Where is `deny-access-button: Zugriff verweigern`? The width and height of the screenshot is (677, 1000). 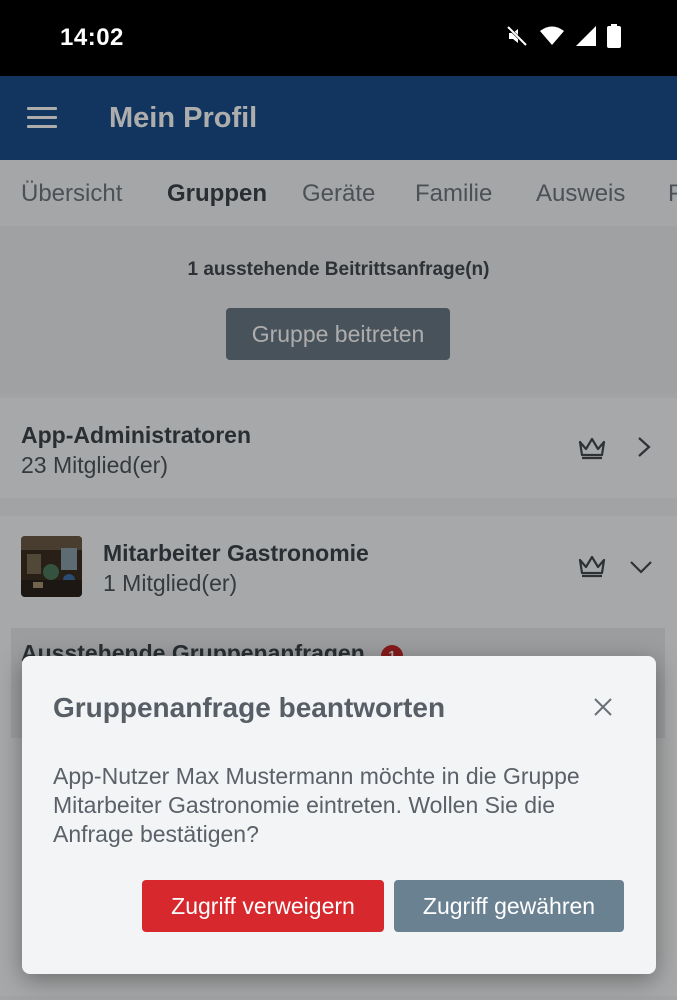
deny-access-button: Zugriff verweigern is located at coordinates (263, 906).